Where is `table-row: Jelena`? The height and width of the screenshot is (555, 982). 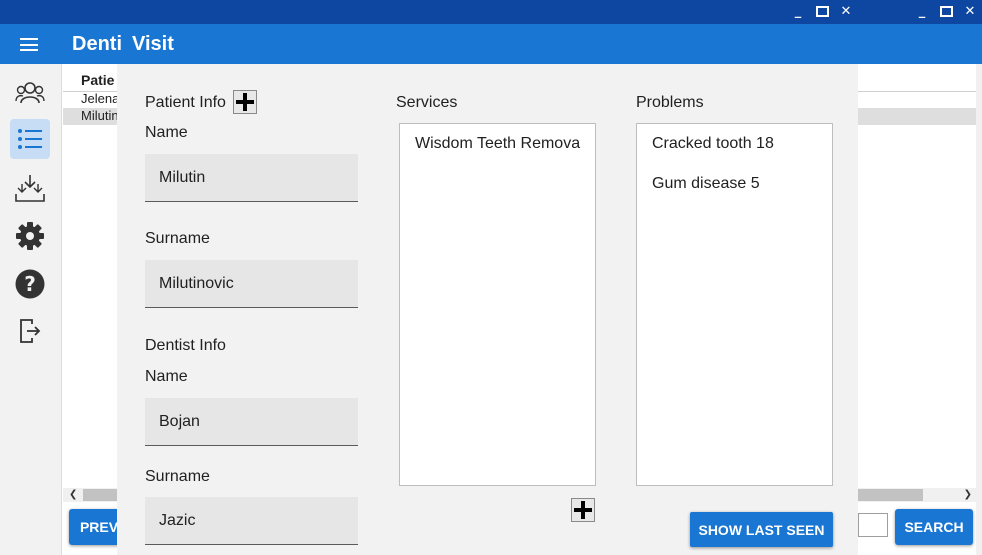 table-row: Jelena is located at coordinates (100, 98).